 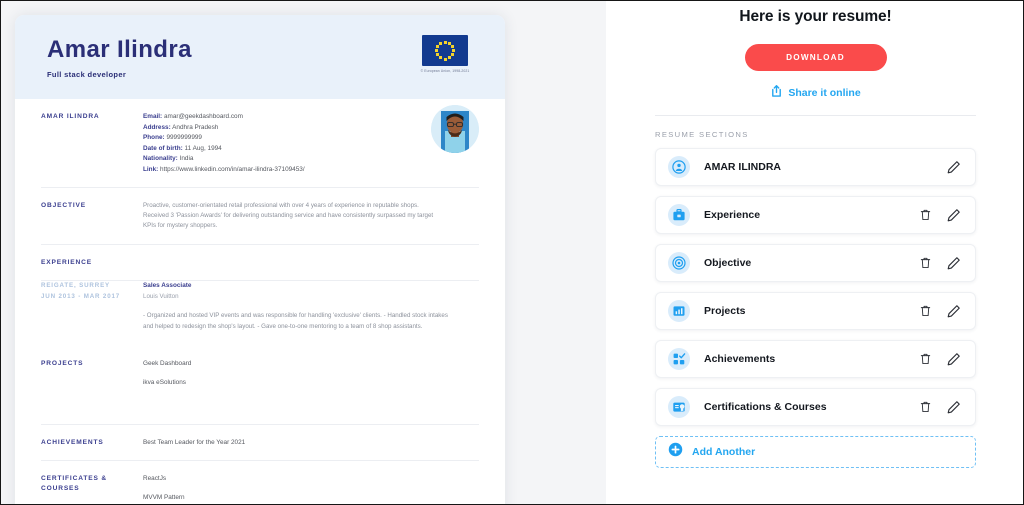 I want to click on experience-company: Louis Vuitton, so click(x=161, y=296).